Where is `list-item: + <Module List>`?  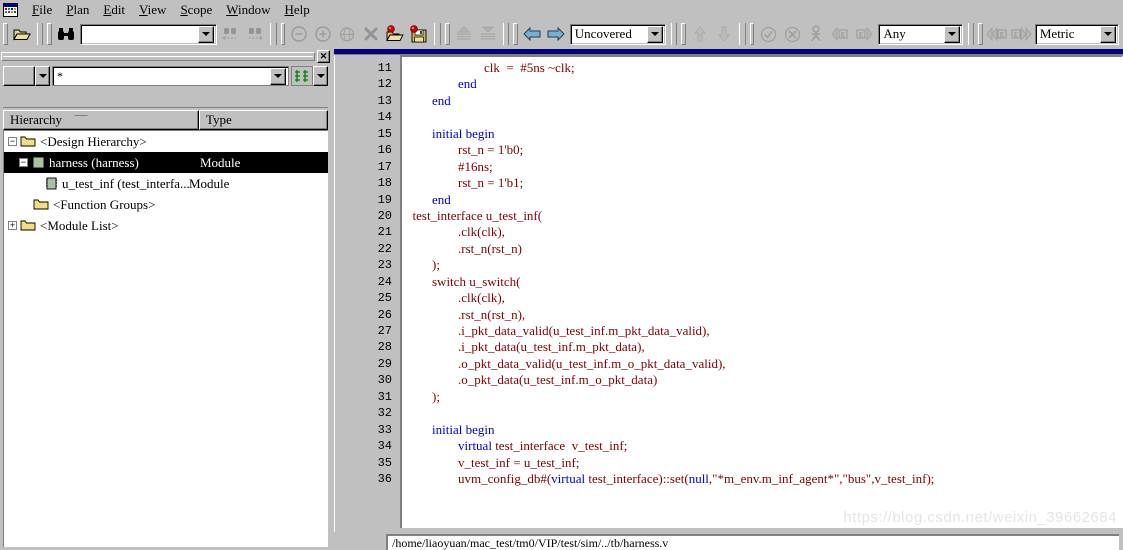
list-item: + <Module List> is located at coordinates (166, 225).